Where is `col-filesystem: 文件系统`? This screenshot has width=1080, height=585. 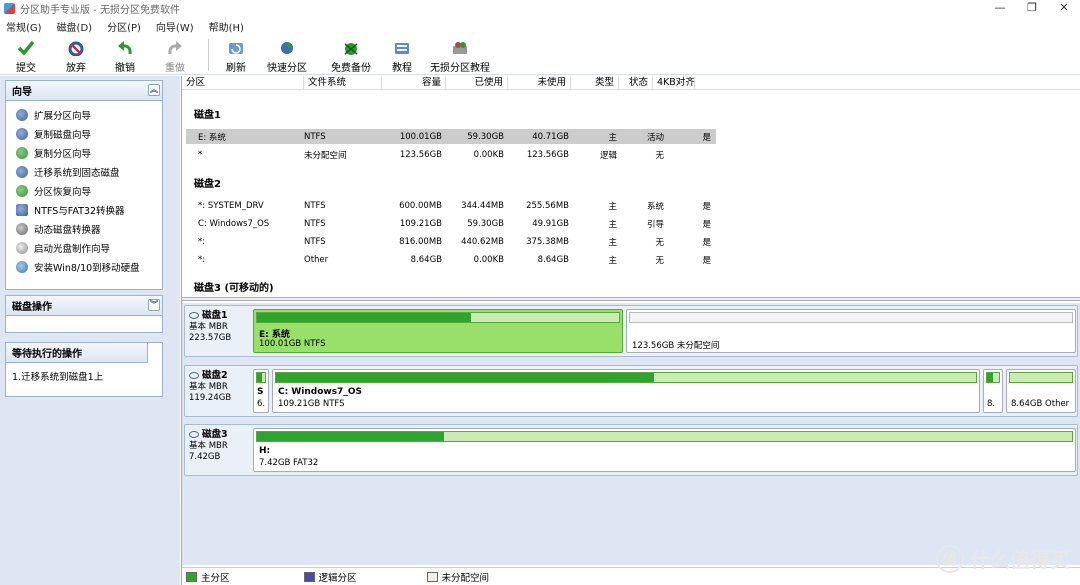
col-filesystem: 文件系统 is located at coordinates (343, 83).